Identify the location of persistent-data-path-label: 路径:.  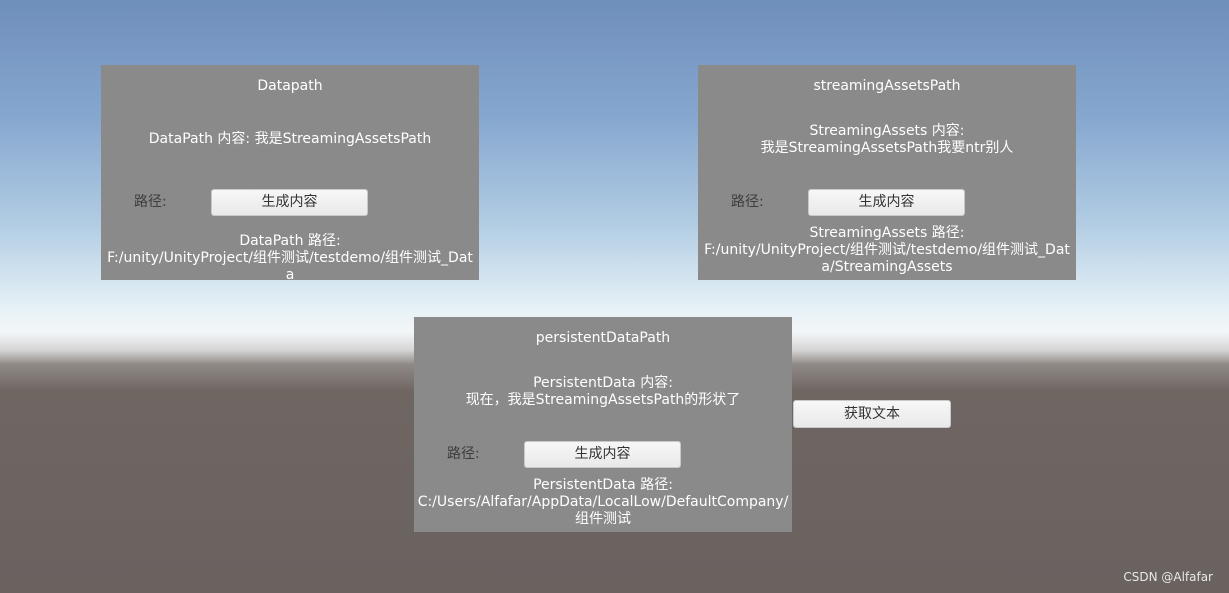
(463, 454).